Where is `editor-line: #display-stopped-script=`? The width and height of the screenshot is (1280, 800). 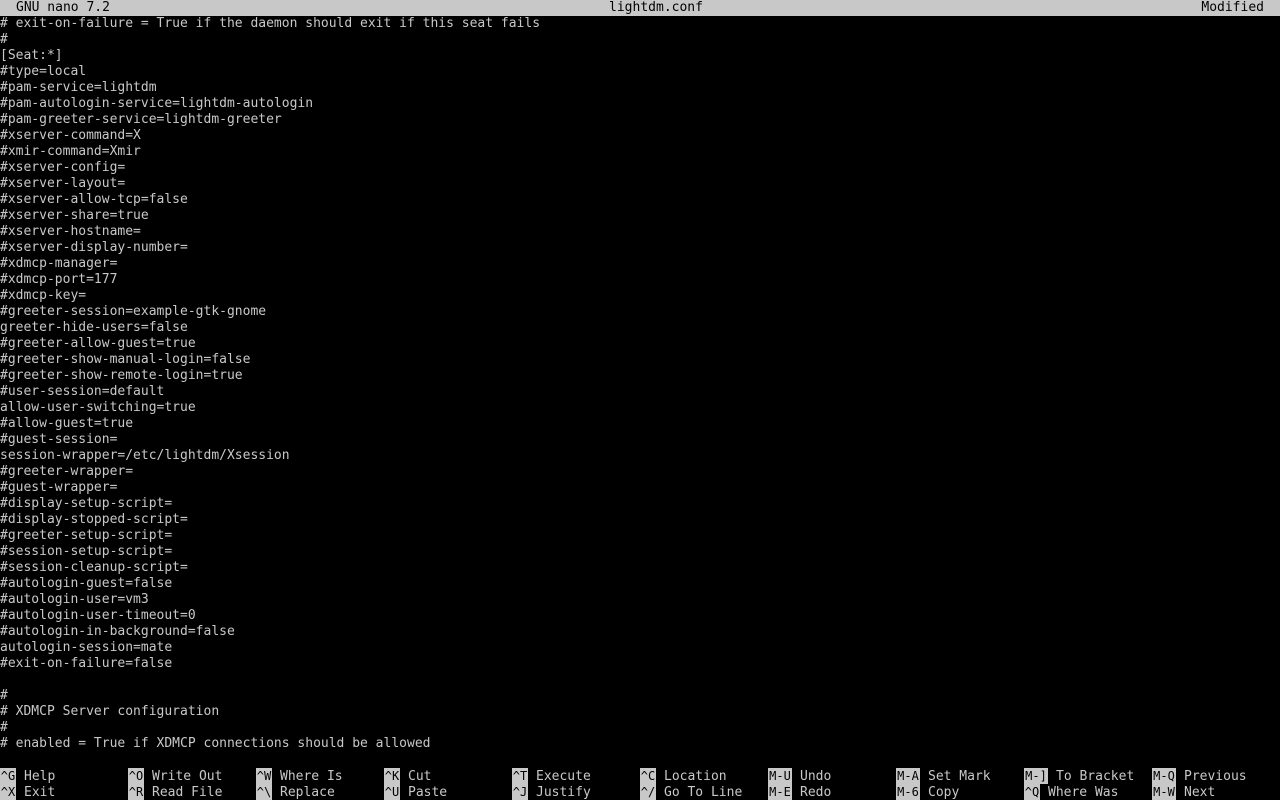
editor-line: #display-stopped-script= is located at coordinates (640, 520).